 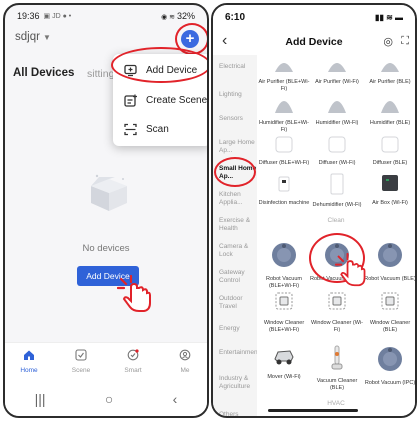 What do you see at coordinates (337, 163) in the screenshot?
I see `device-label: Diffuser (Wi-Fi)` at bounding box center [337, 163].